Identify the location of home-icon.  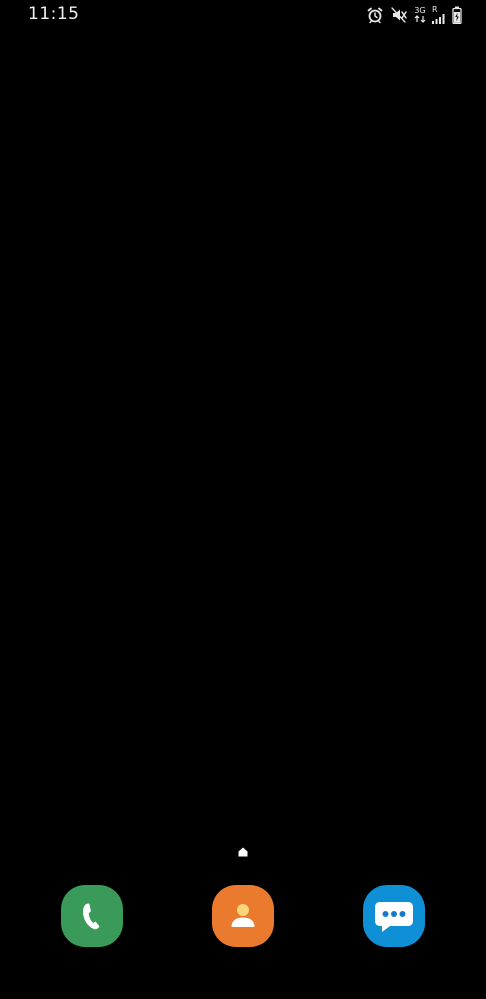
(243, 852).